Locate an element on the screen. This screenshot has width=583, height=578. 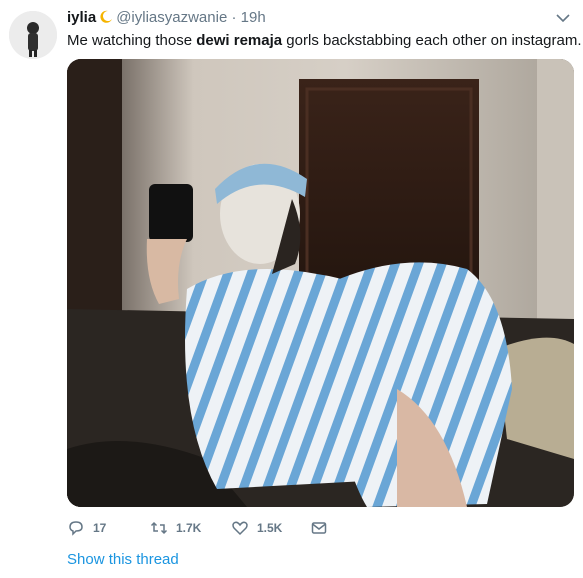
timestamp: 19h is located at coordinates (253, 17).